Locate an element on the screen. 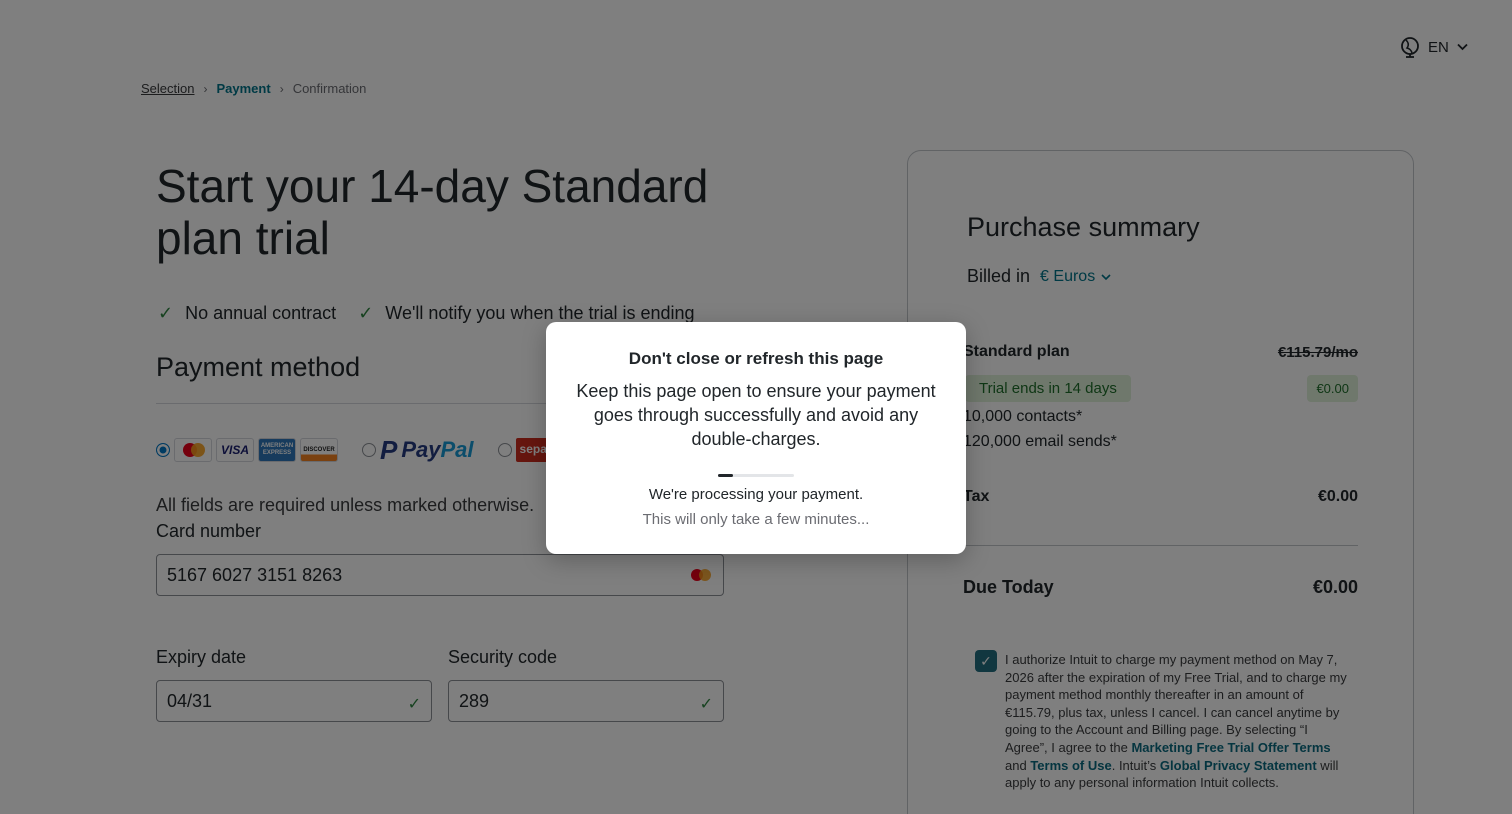 Image resolution: width=1512 pixels, height=814 pixels. progress-bar-fill is located at coordinates (726, 475).